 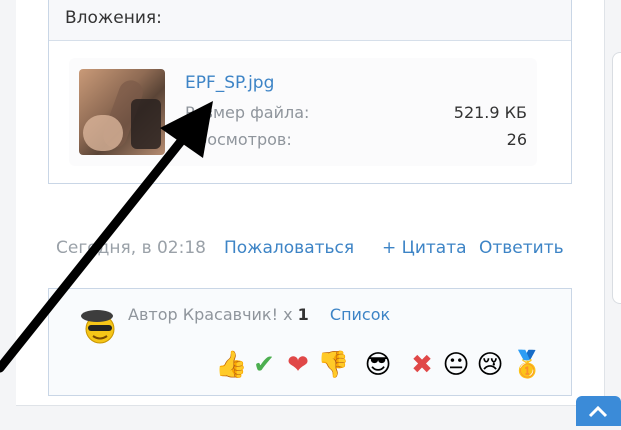 I want to click on reactions-list-link: Список, so click(x=360, y=314).